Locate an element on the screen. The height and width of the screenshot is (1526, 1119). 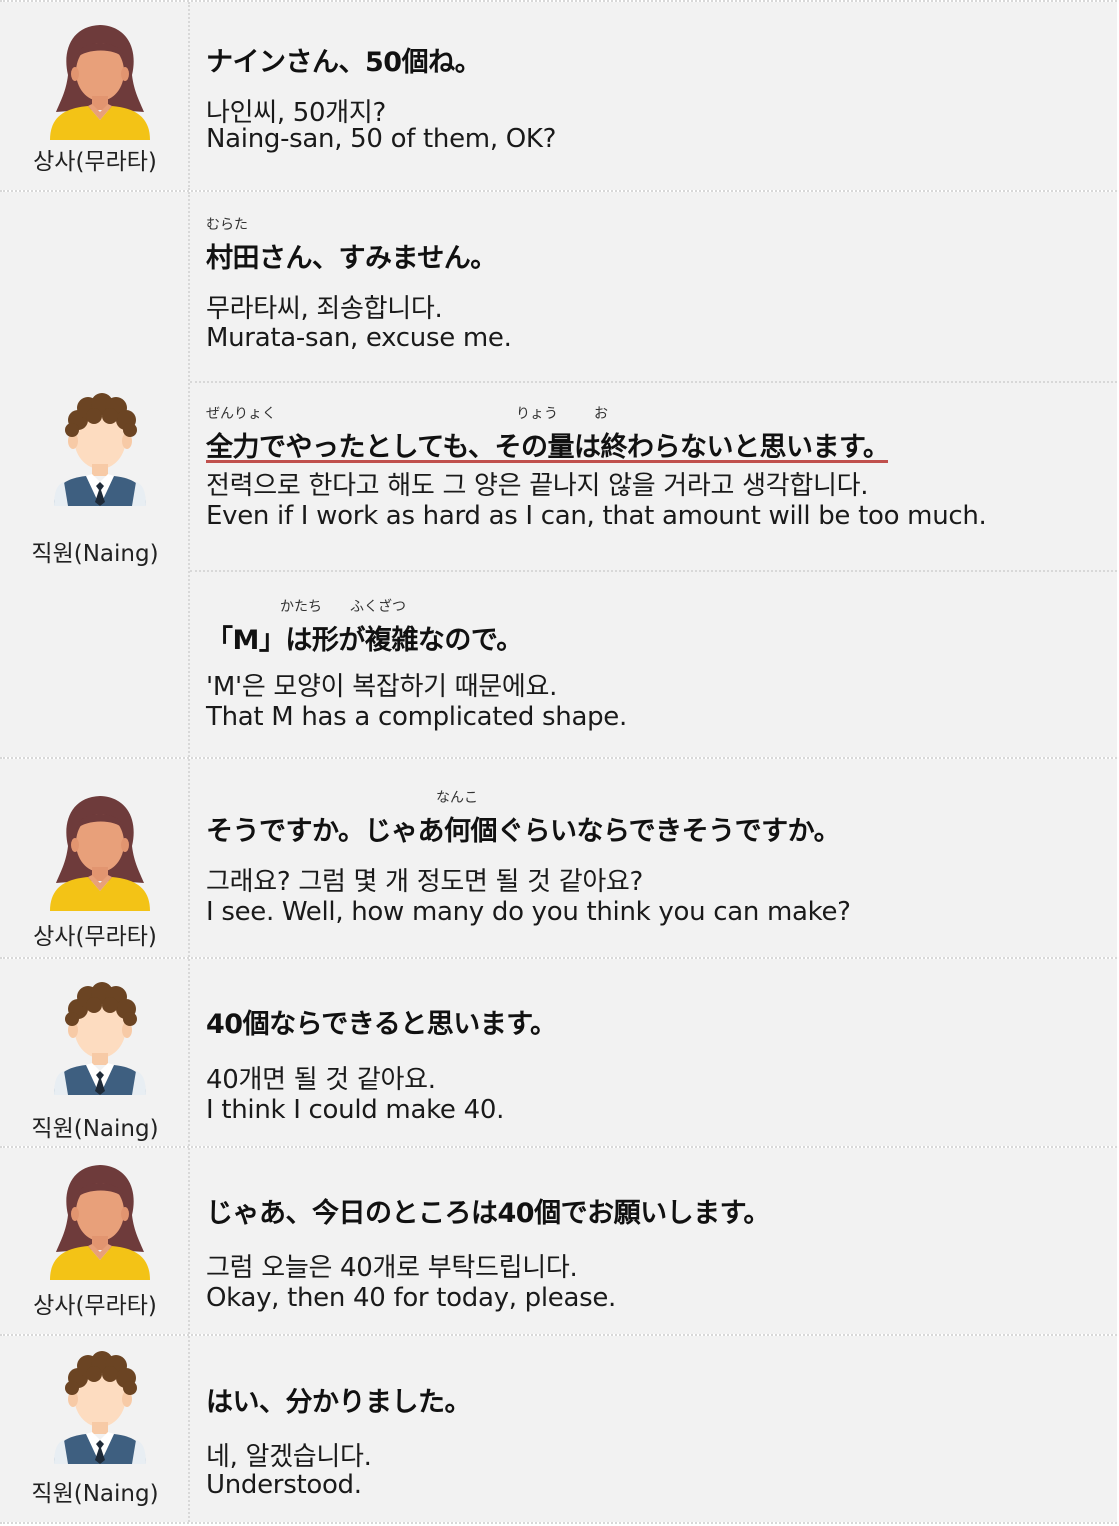
korean-line: 전력으로 한다고 해도 그 양은 끝나지 않을 거라고 생각합니다. is located at coordinates (537, 486).